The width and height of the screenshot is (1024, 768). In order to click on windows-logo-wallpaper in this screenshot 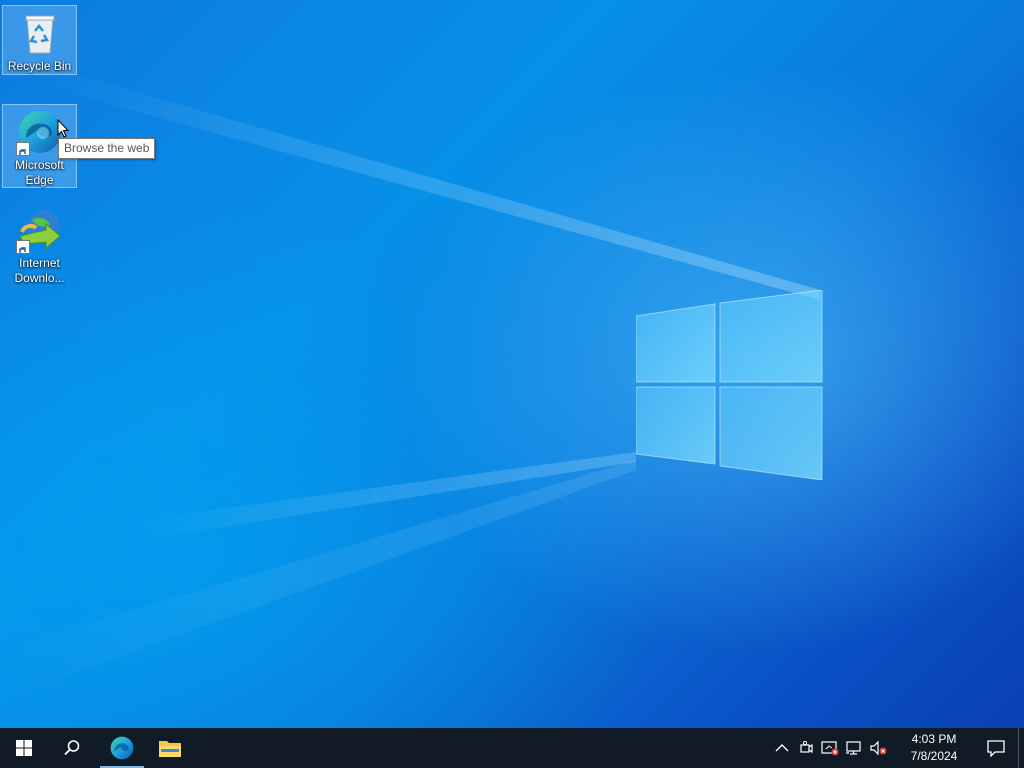, I will do `click(729, 385)`.